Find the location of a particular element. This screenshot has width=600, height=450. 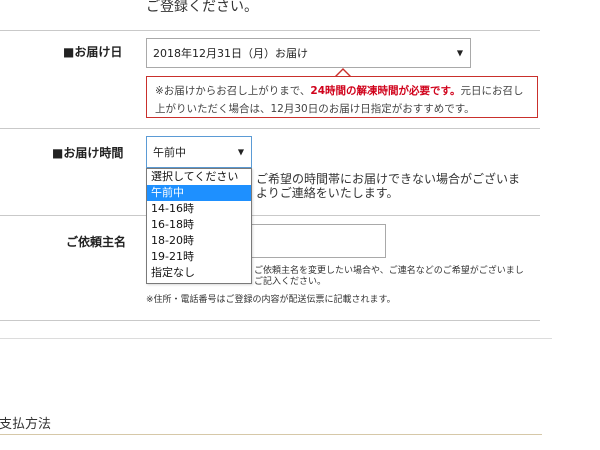

delivery-time-label: ■お届け時間 is located at coordinates (88, 153).